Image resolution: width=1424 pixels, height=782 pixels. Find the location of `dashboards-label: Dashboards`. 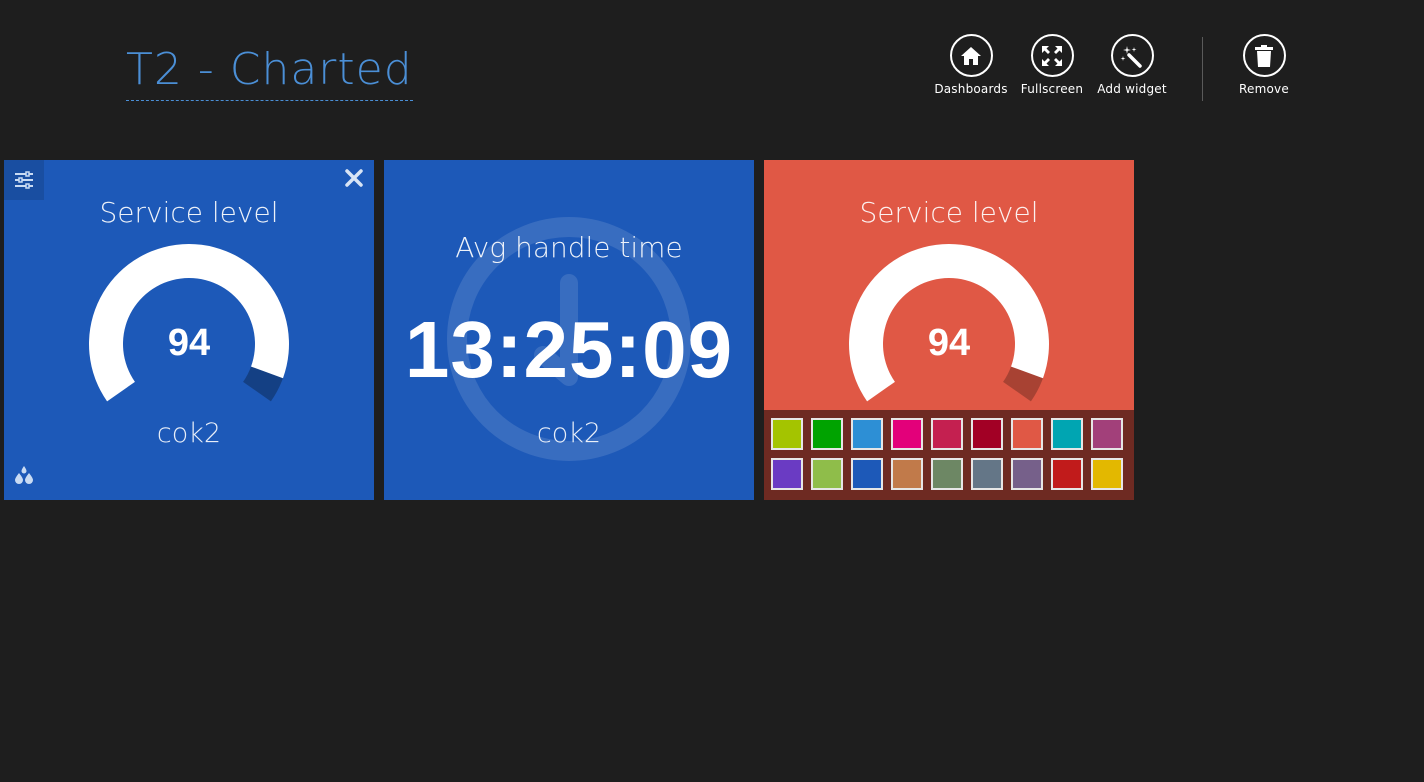

dashboards-label: Dashboards is located at coordinates (971, 89).